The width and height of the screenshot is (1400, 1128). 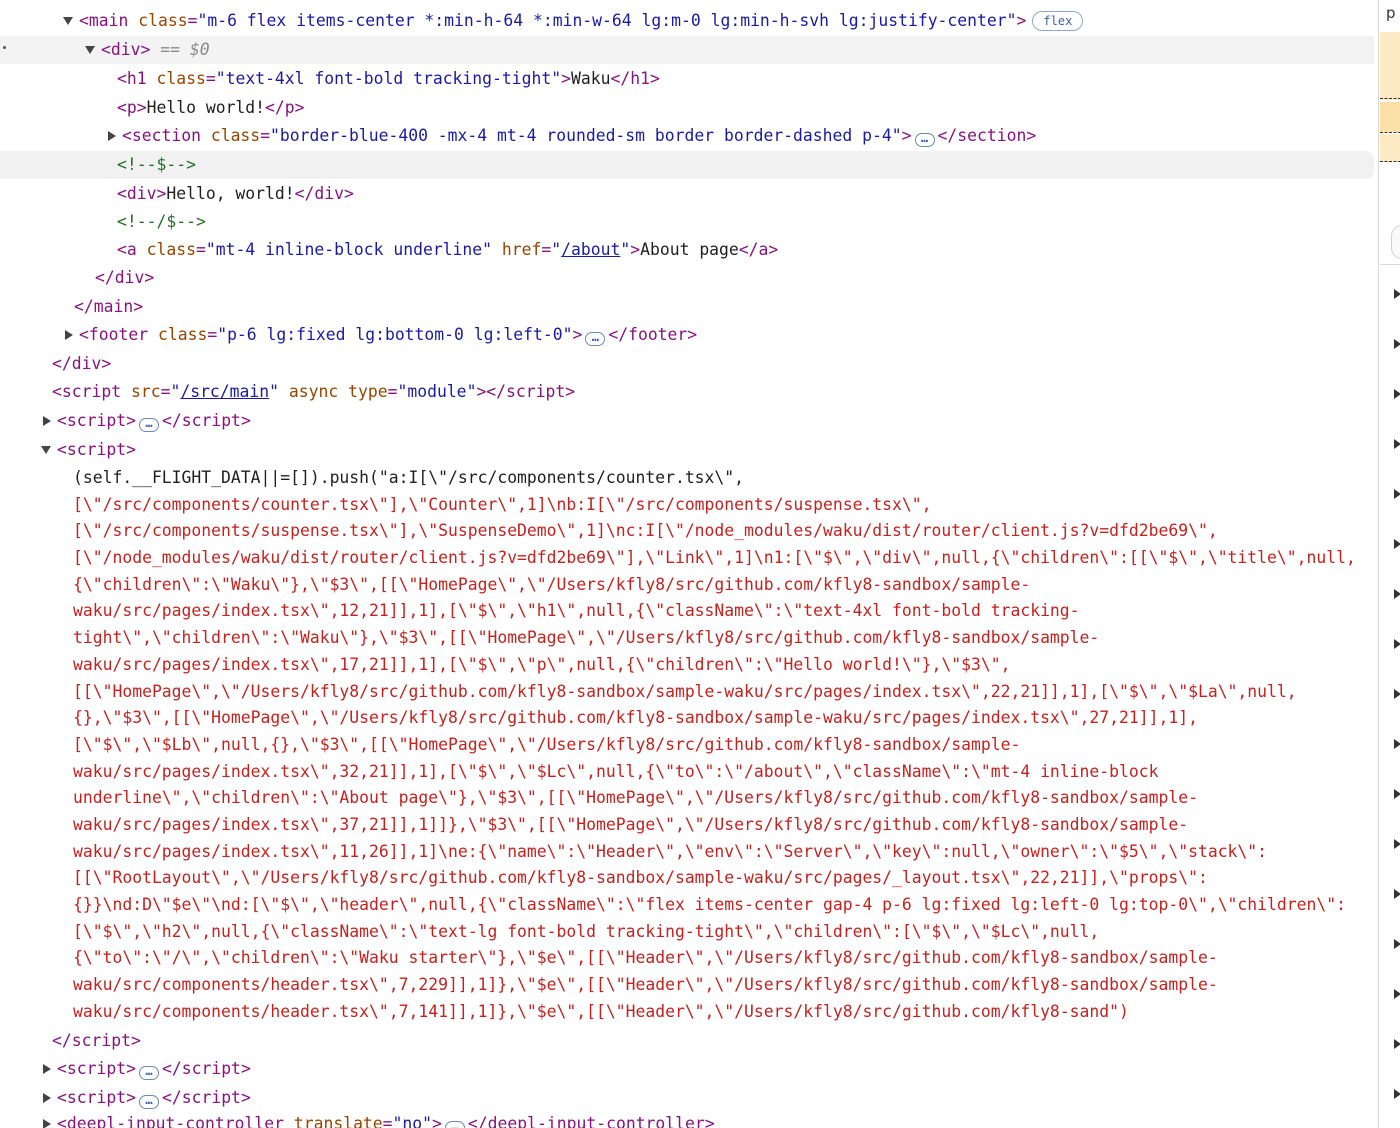 I want to click on tree-node-inner-div: <div>Hello, world!</div>, so click(x=687, y=194).